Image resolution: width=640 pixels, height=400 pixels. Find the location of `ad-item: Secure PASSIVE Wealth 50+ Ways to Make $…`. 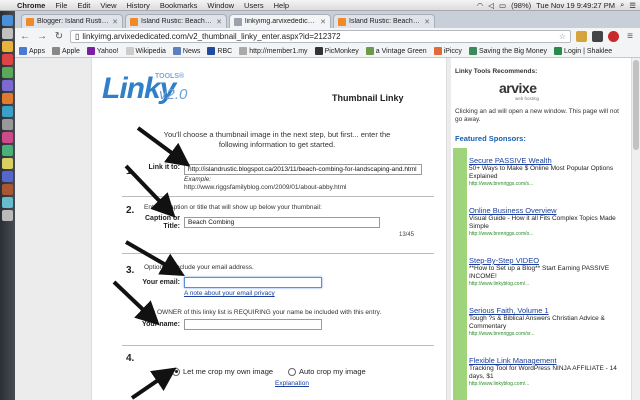

ad-item: Secure PASSIVE Wealth 50+ Ways to Make $… is located at coordinates (549, 171).